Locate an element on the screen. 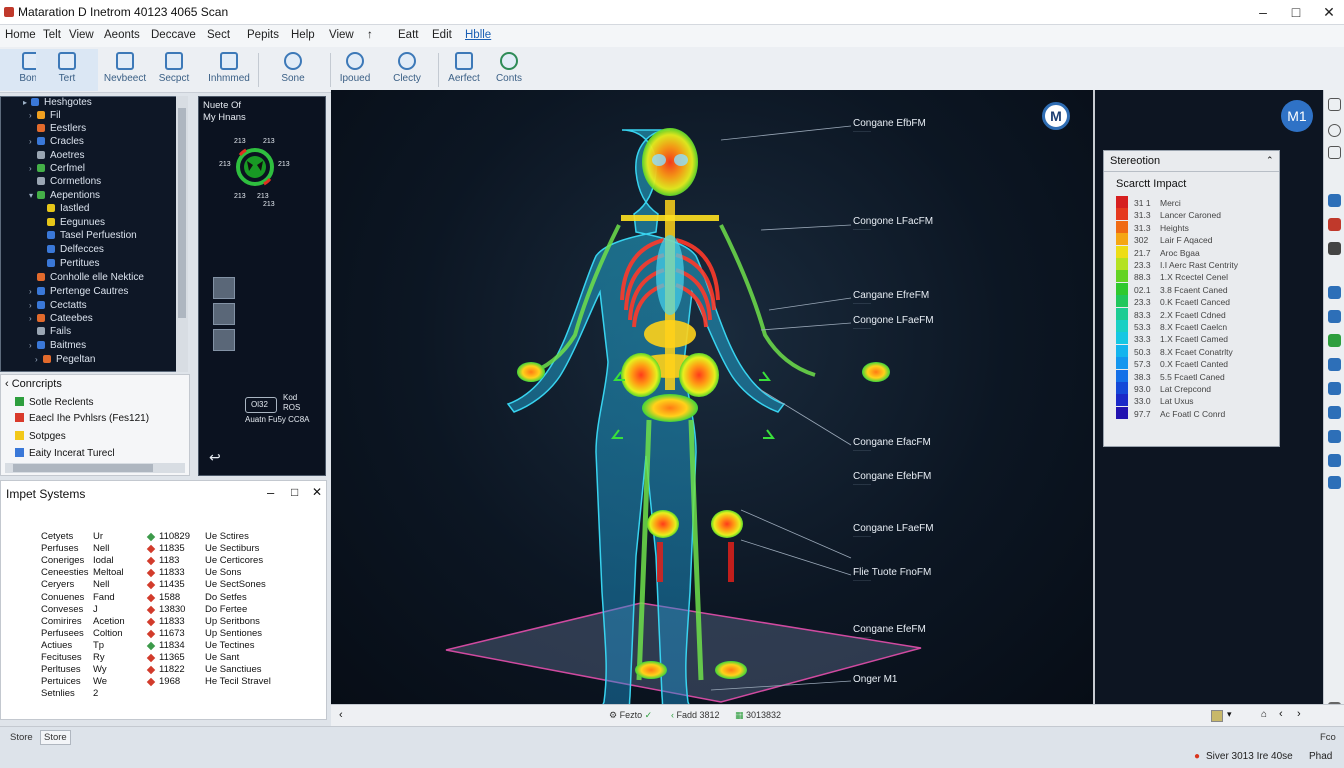 The height and width of the screenshot is (768, 1344). tool-icon is located at coordinates (1334, 248).